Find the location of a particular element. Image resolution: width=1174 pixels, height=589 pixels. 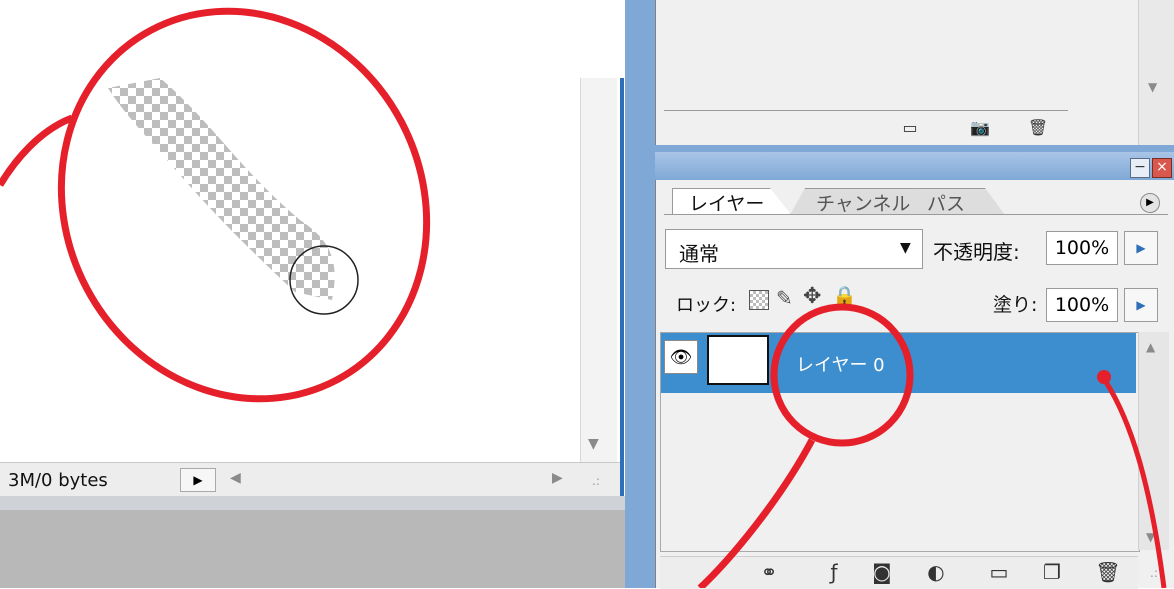

lock-transparent-icon is located at coordinates (759, 300).